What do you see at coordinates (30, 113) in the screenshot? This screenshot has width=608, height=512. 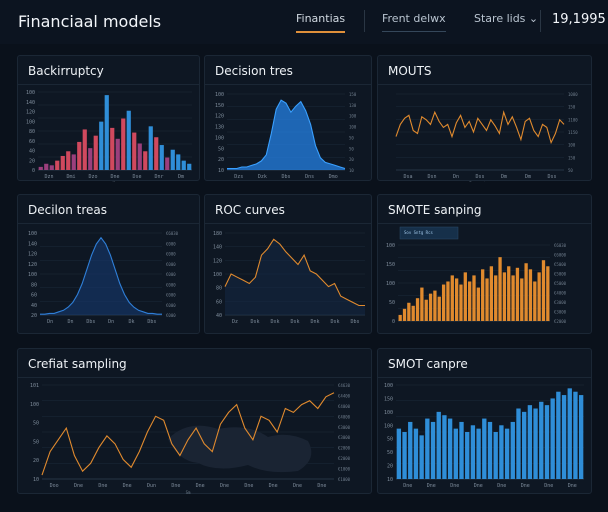 I see `y-tick-label: 120` at bounding box center [30, 113].